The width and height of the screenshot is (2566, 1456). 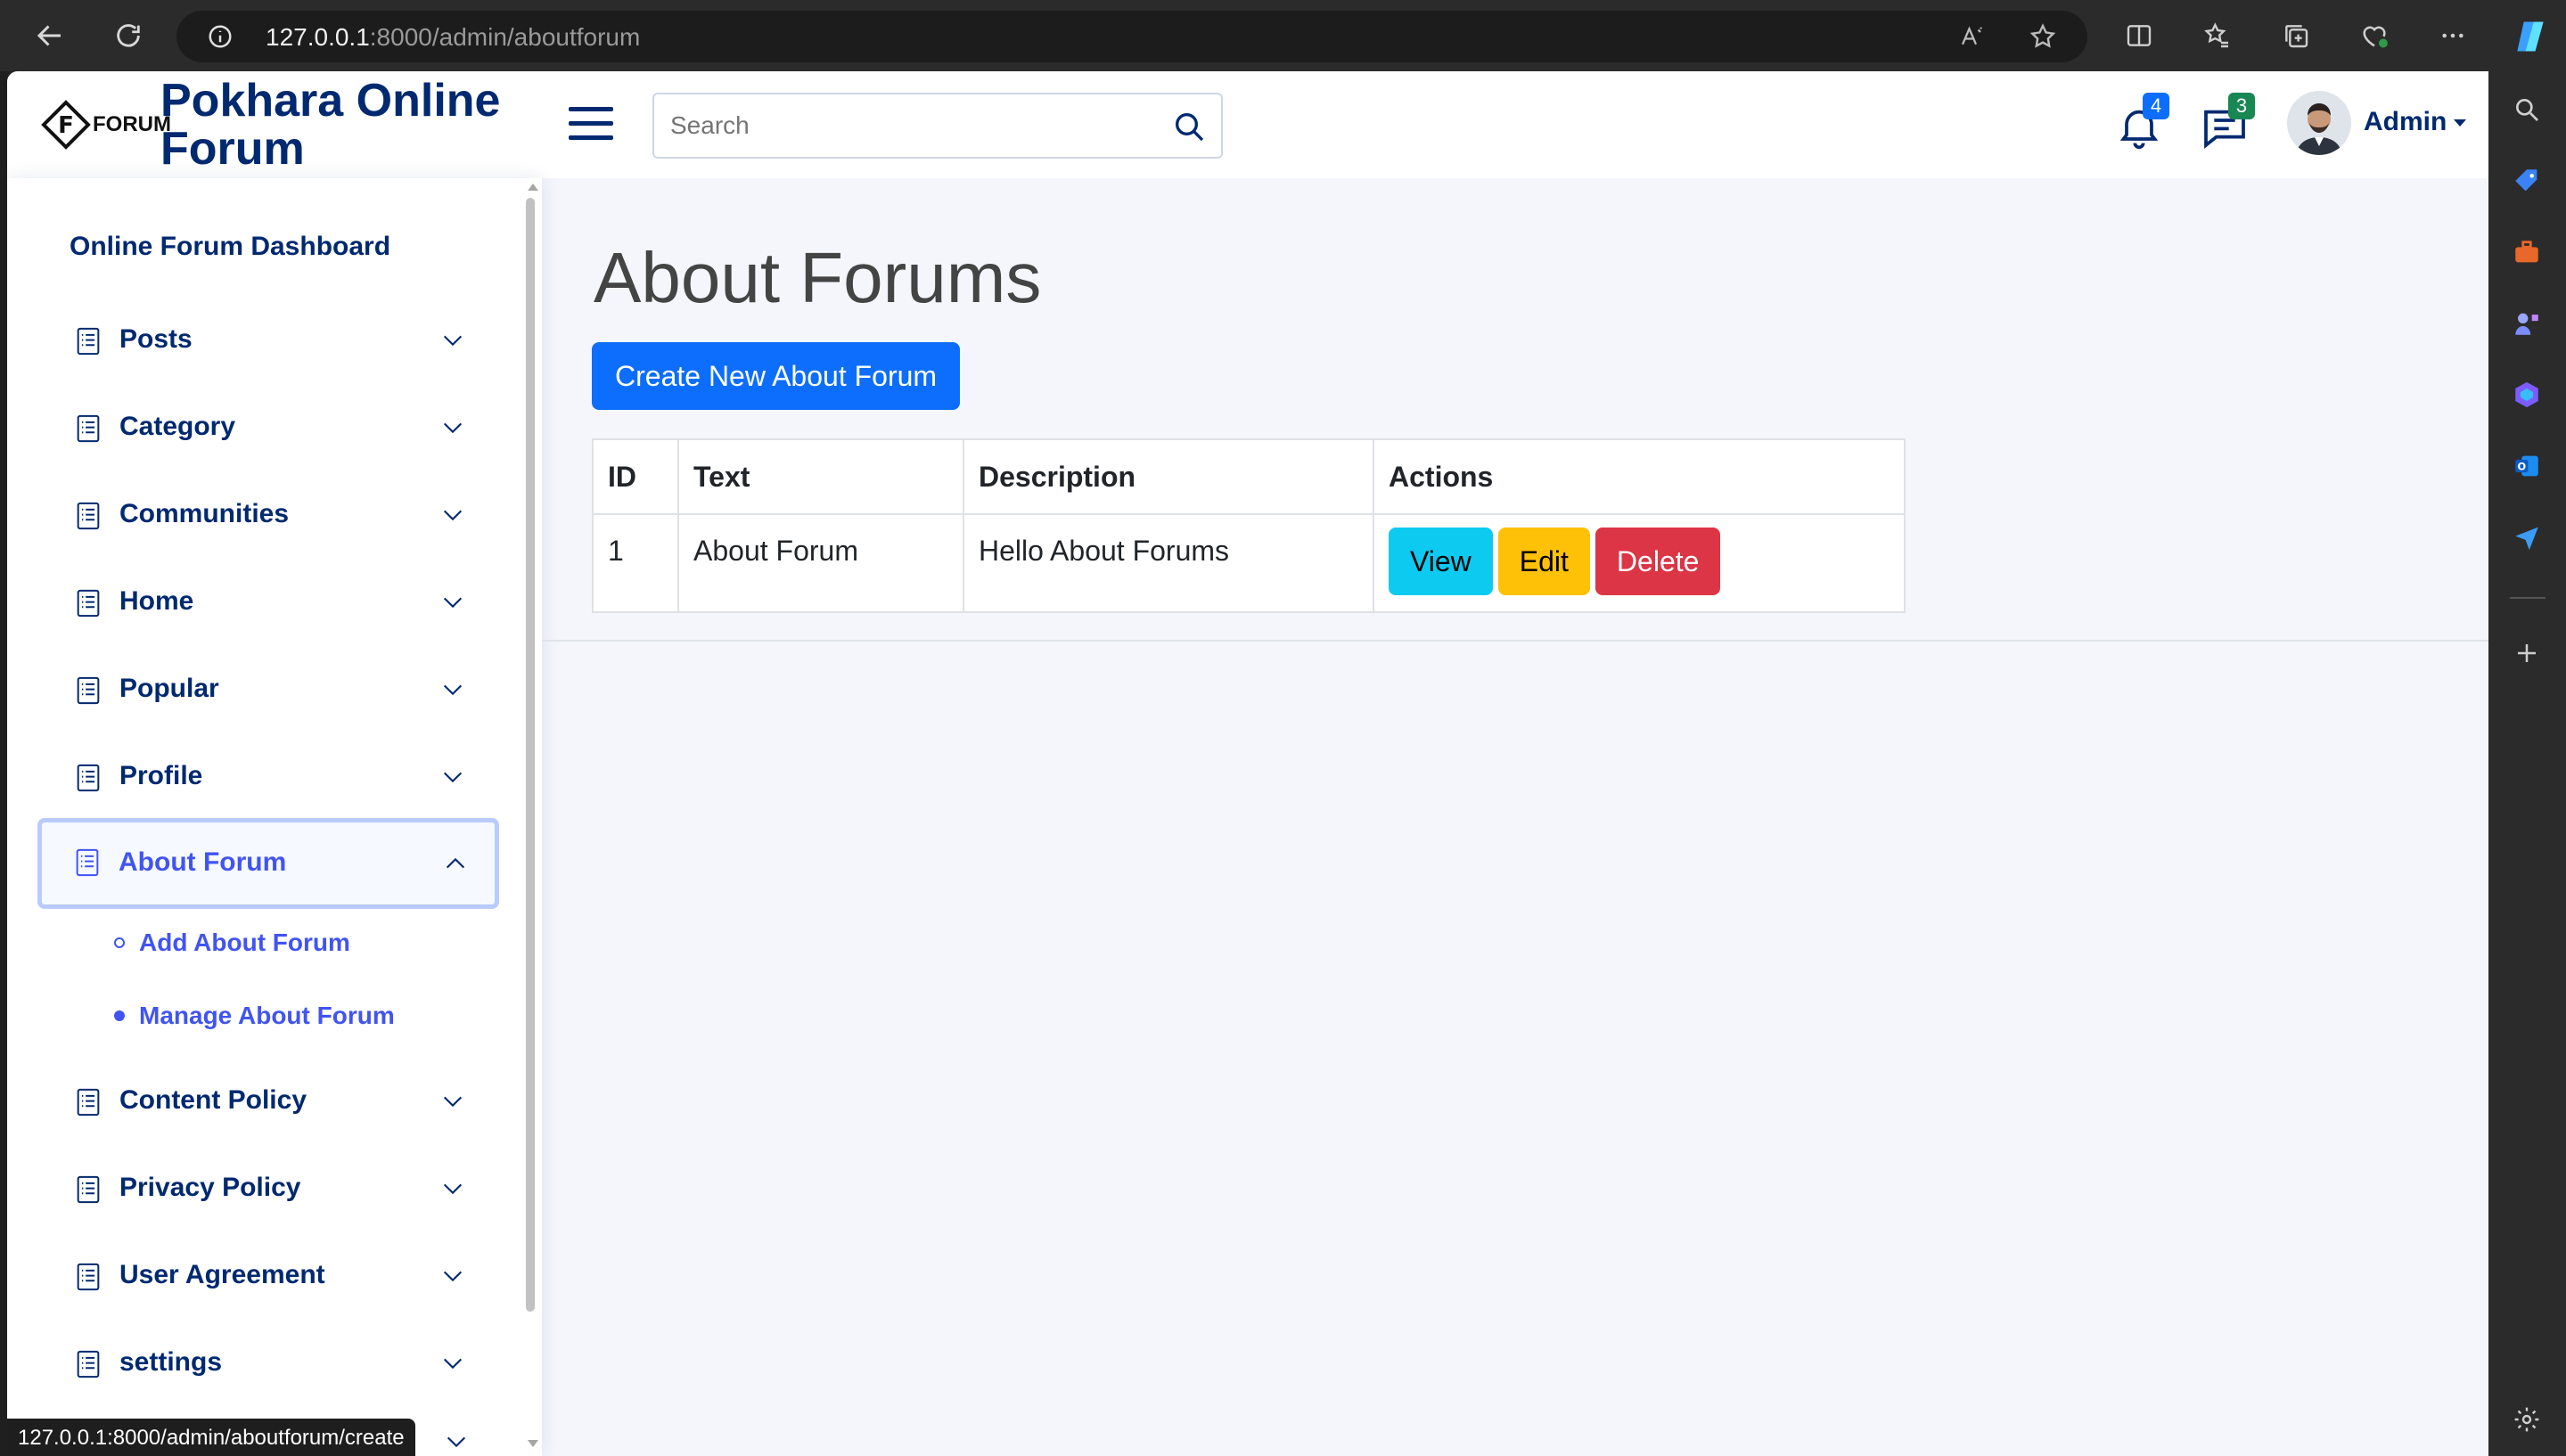 I want to click on site-brand-title: Pokhara Online Forum, so click(x=347, y=125).